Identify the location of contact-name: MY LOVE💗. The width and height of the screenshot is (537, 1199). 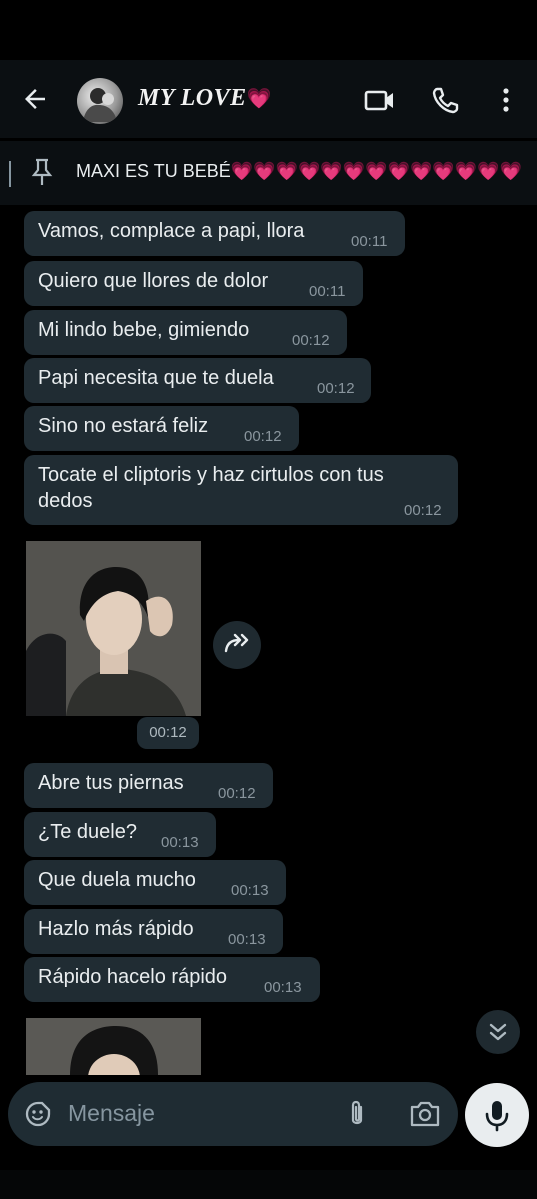
(205, 98).